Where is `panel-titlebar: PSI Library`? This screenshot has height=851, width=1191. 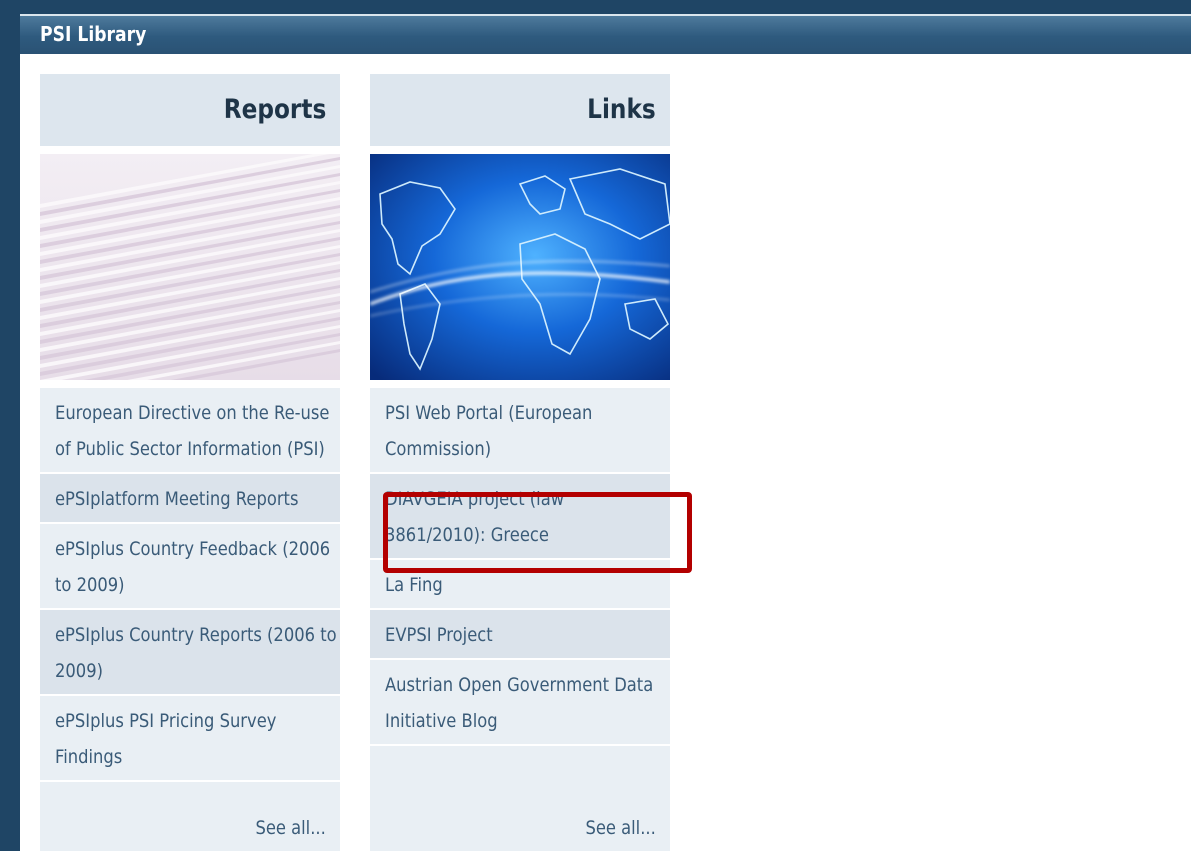 panel-titlebar: PSI Library is located at coordinates (605, 34).